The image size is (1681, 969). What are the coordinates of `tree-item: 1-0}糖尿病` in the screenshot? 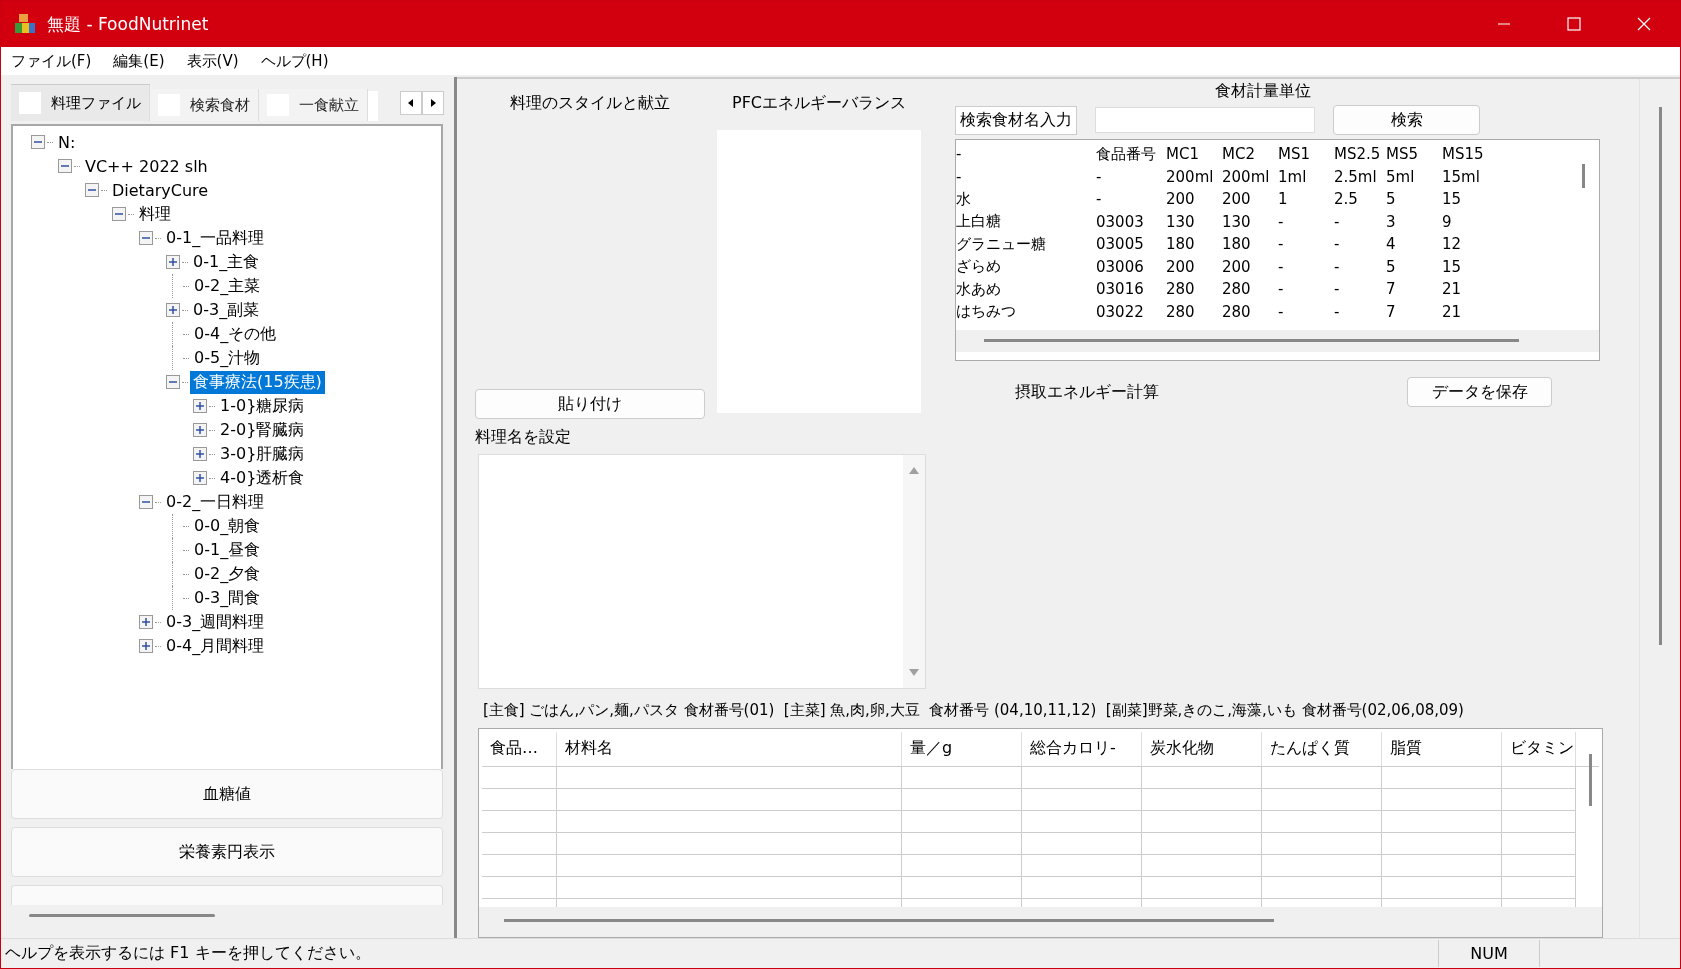 It's located at (262, 406).